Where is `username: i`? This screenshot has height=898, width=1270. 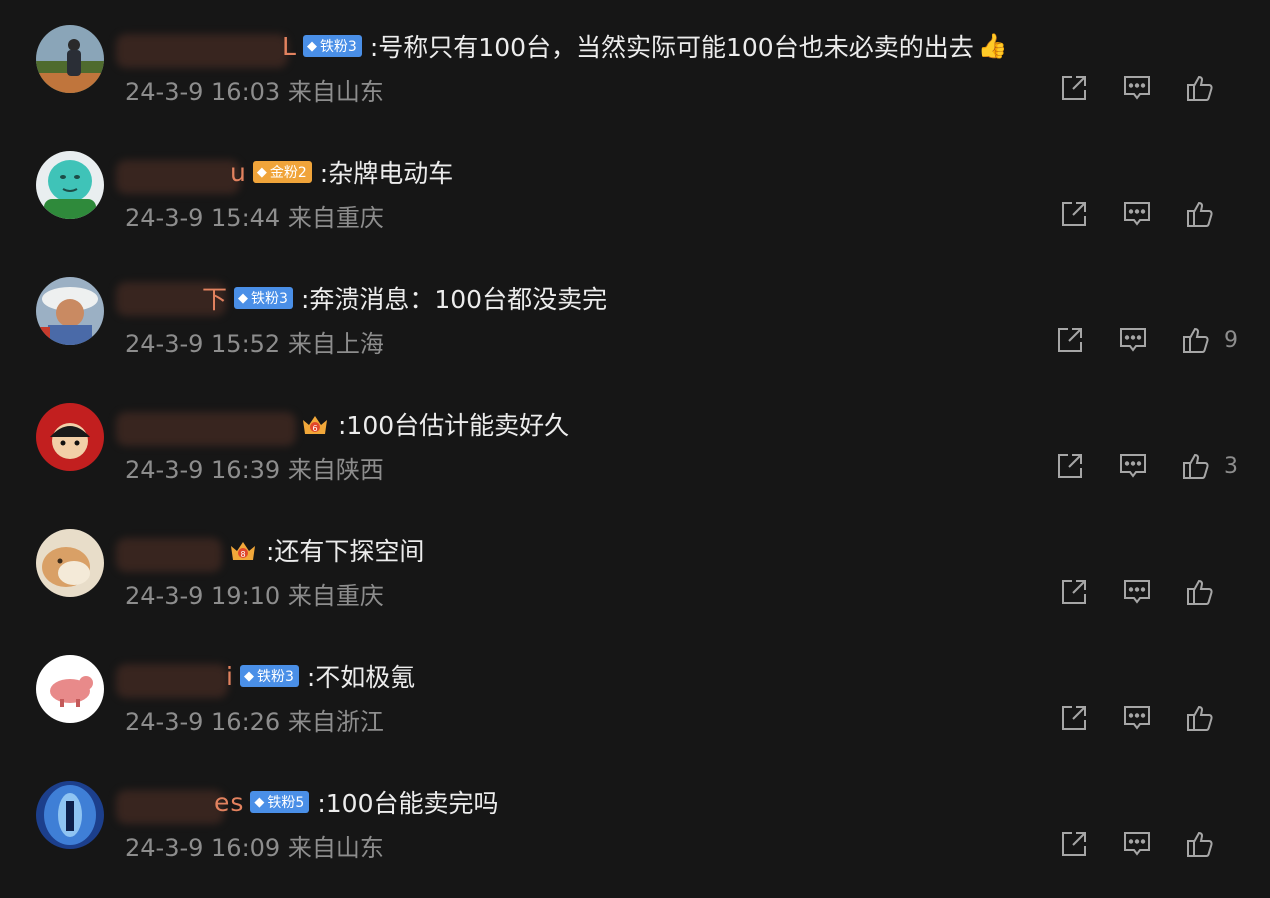 username: i is located at coordinates (178, 680).